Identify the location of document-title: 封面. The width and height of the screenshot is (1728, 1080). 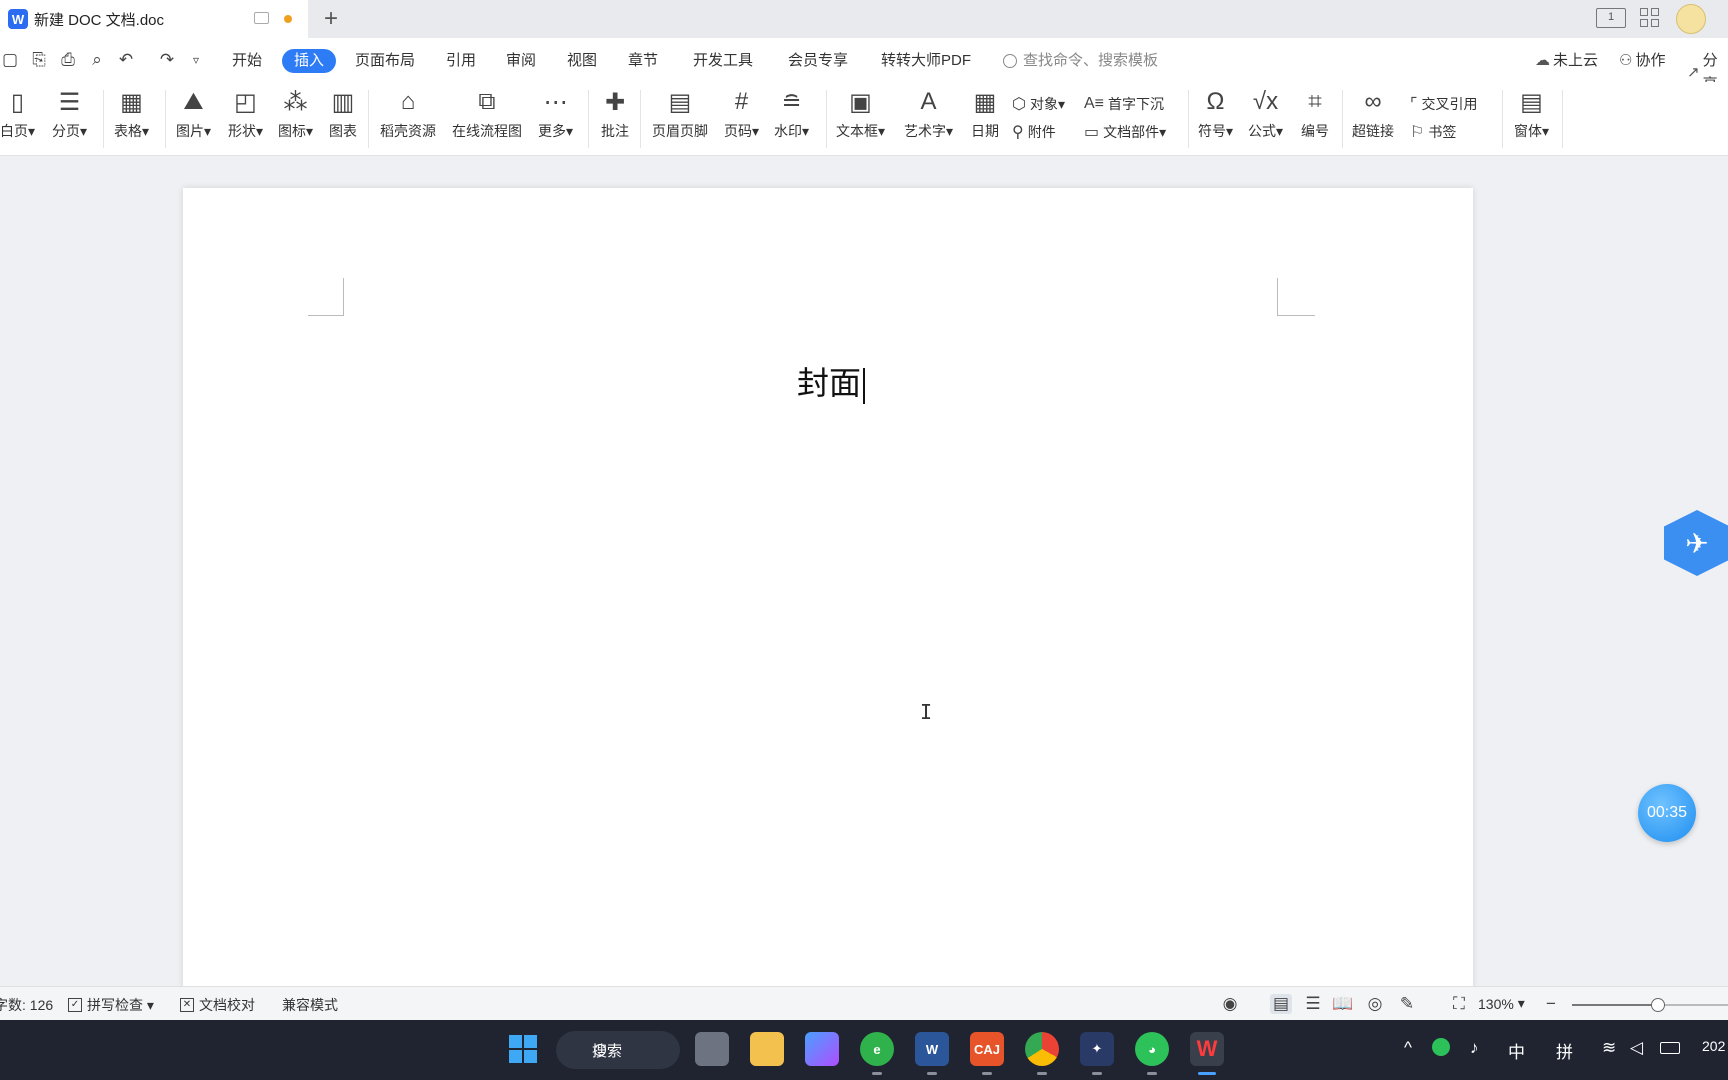
(831, 381).